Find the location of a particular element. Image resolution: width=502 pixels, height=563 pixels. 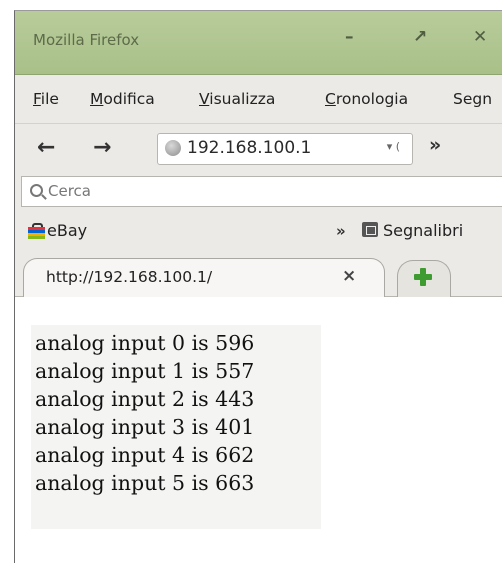

bookmarks-menu-button: Segnalibri is located at coordinates (423, 230).